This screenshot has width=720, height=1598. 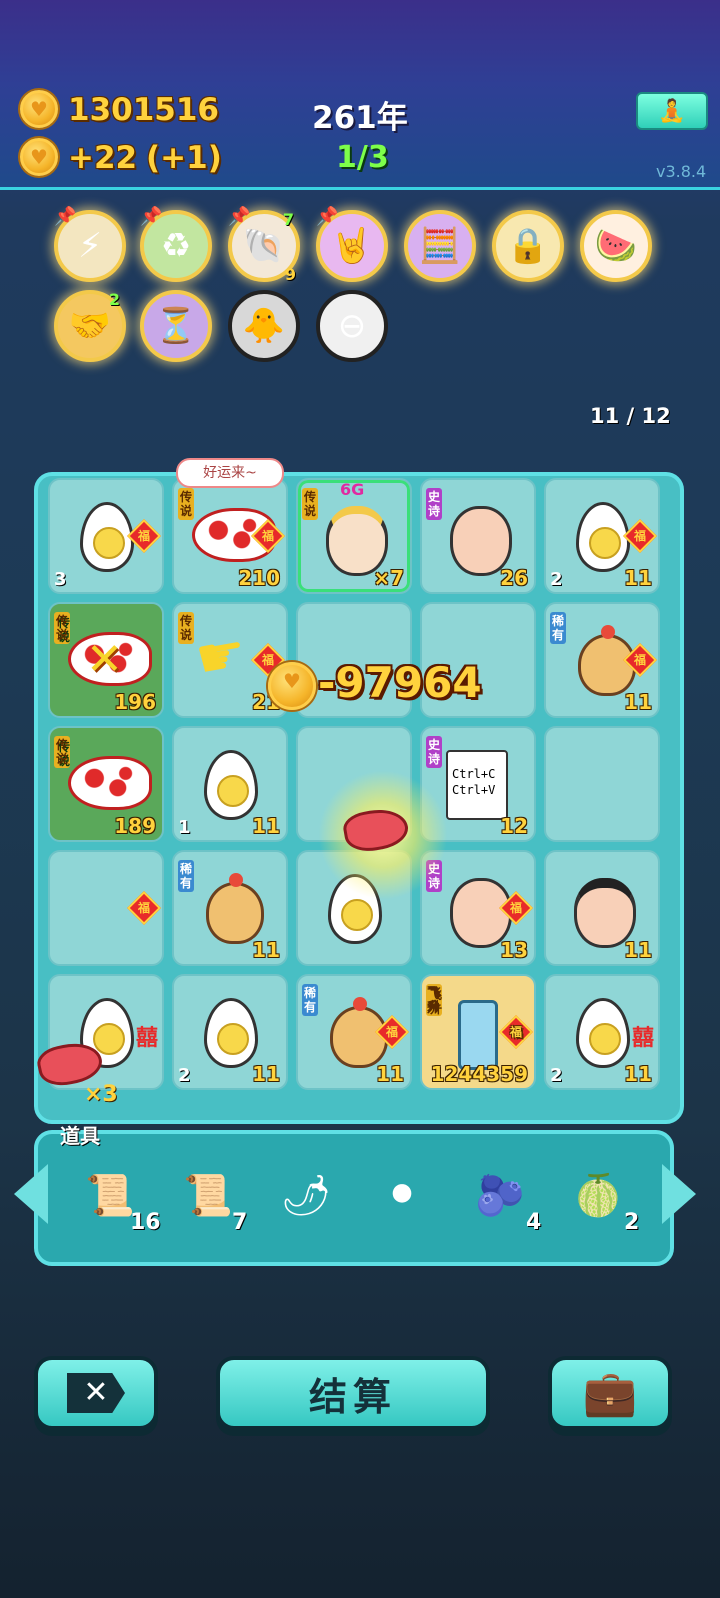 I want to click on item-count: 7, so click(x=240, y=1222).